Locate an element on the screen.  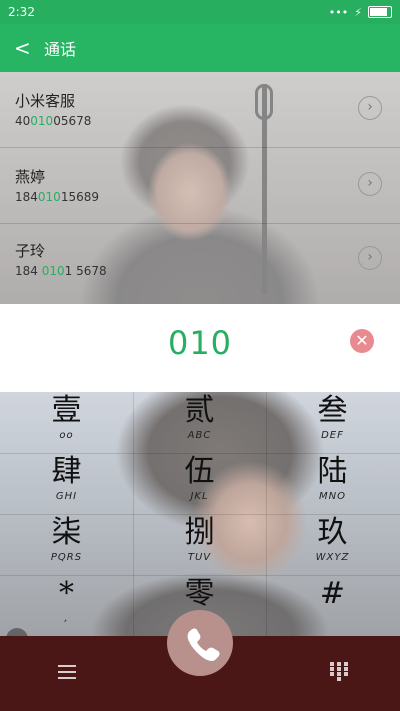
contact-name: 燕婷 is located at coordinates (30, 177).